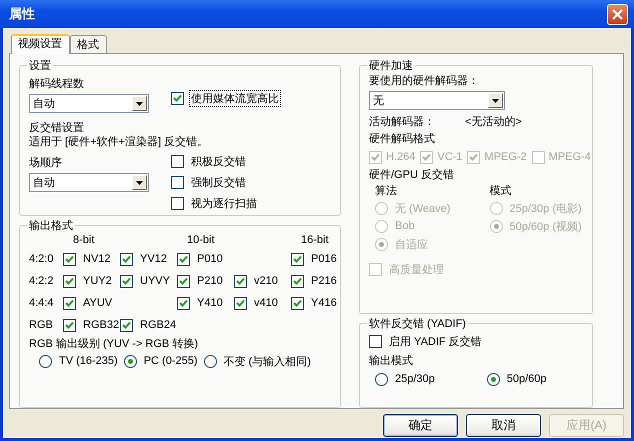 The height and width of the screenshot is (441, 634). Describe the element at coordinates (153, 259) in the screenshot. I see `checkbox-label: YV12` at that location.